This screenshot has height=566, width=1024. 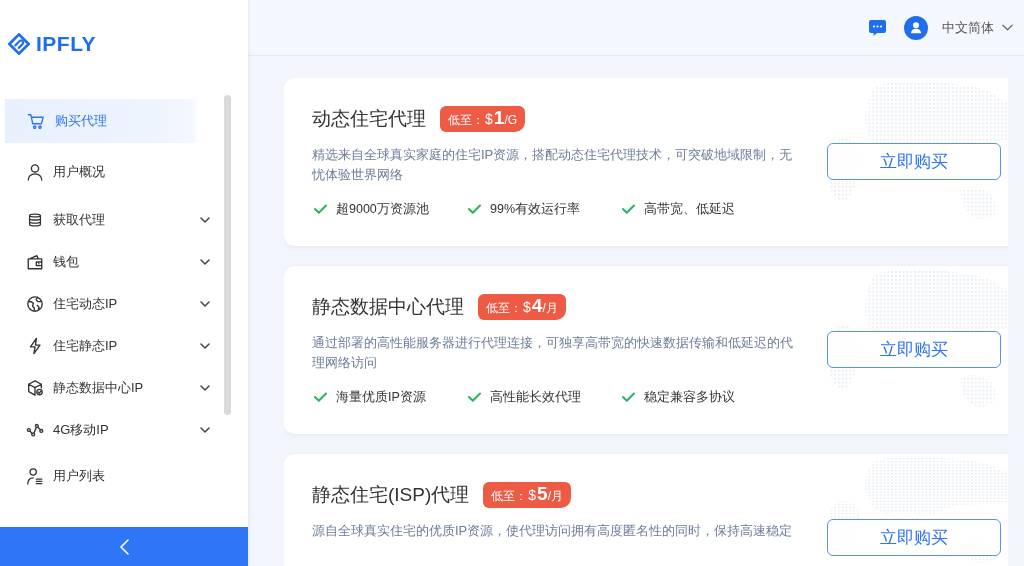 I want to click on feature-label: 高带宽、低延迟, so click(x=689, y=209).